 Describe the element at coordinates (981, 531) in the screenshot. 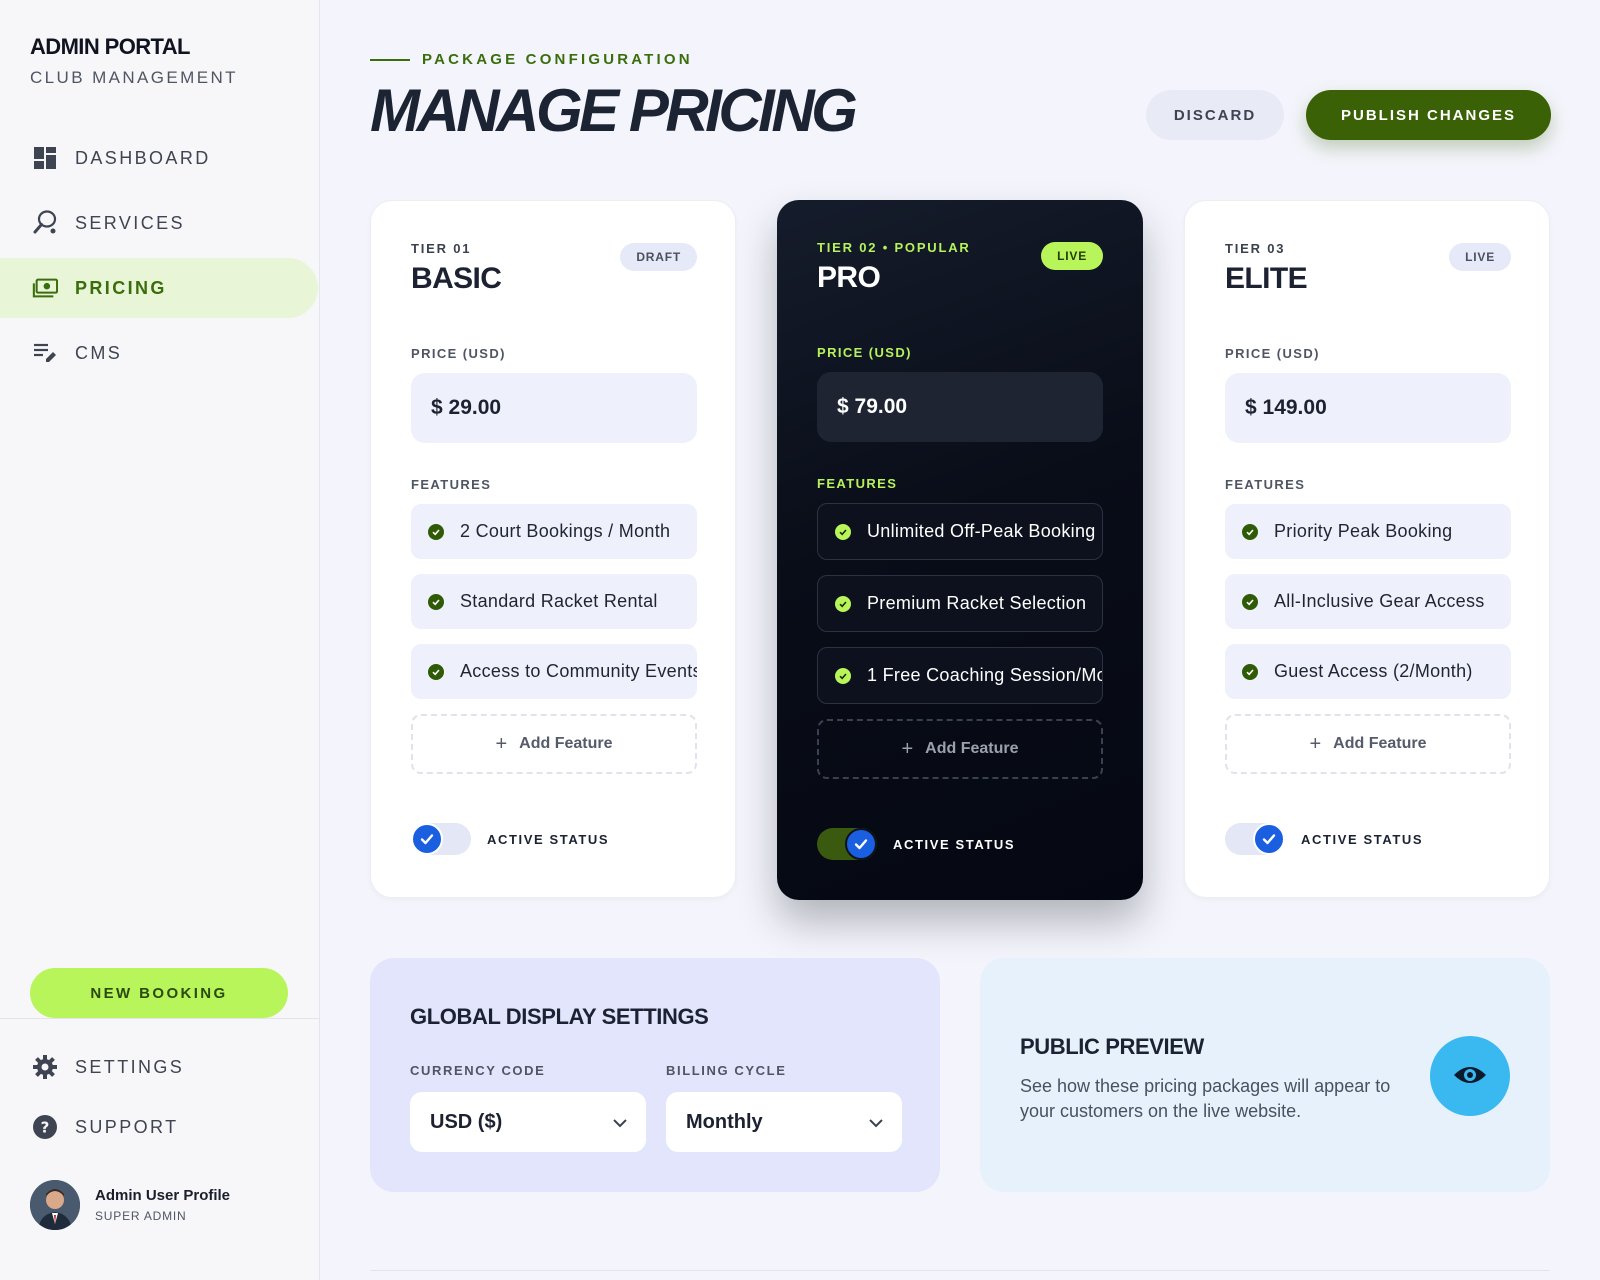

I see `feature-text: Unlimited Off-Peak Booking` at that location.